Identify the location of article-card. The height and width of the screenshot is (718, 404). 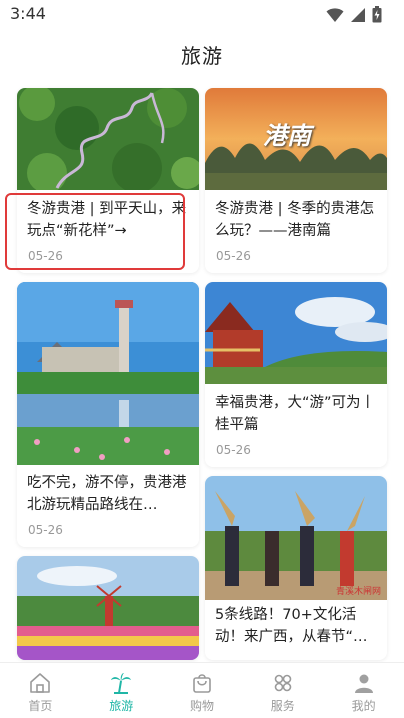
(108, 608).